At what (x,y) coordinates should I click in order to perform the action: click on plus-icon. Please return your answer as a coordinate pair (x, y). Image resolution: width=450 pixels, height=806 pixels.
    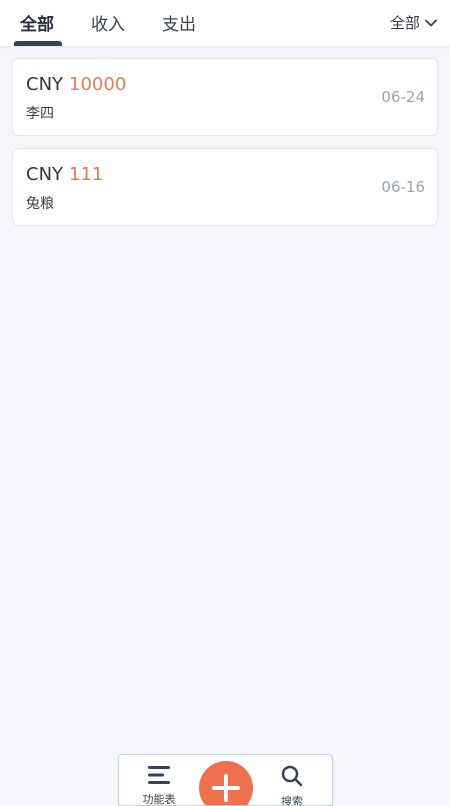
    Looking at the image, I should click on (226, 789).